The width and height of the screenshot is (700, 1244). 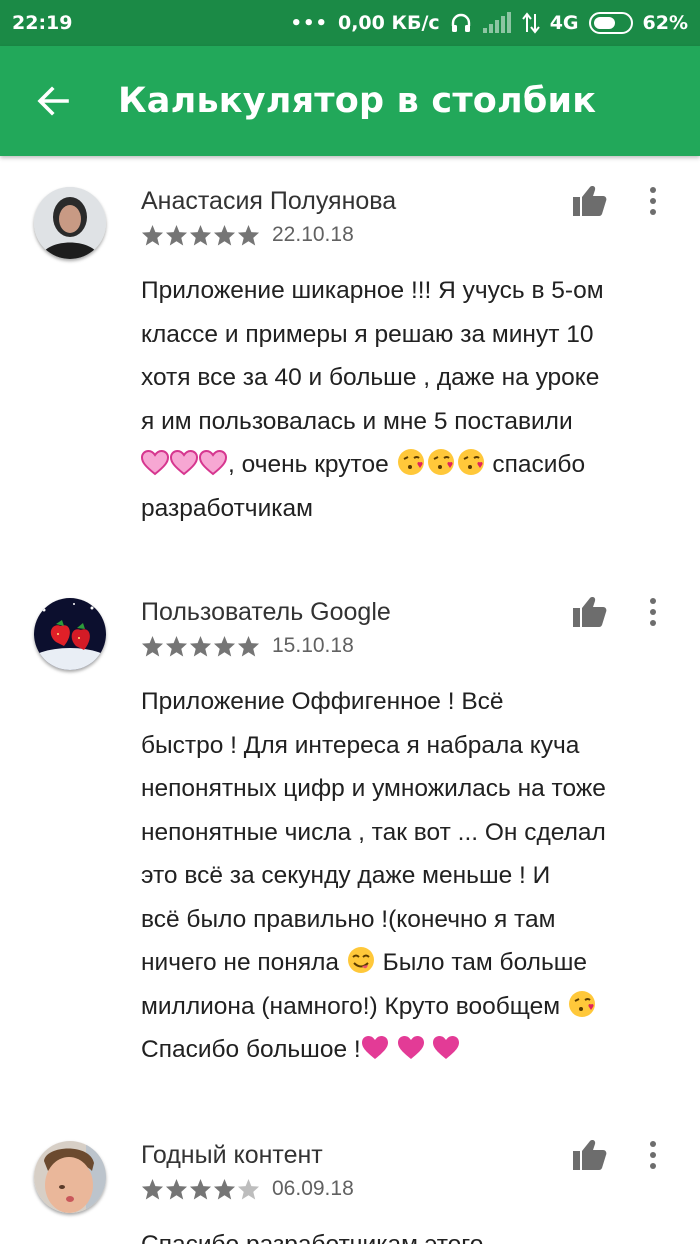 What do you see at coordinates (530, 23) in the screenshot?
I see `data-arrows-icon` at bounding box center [530, 23].